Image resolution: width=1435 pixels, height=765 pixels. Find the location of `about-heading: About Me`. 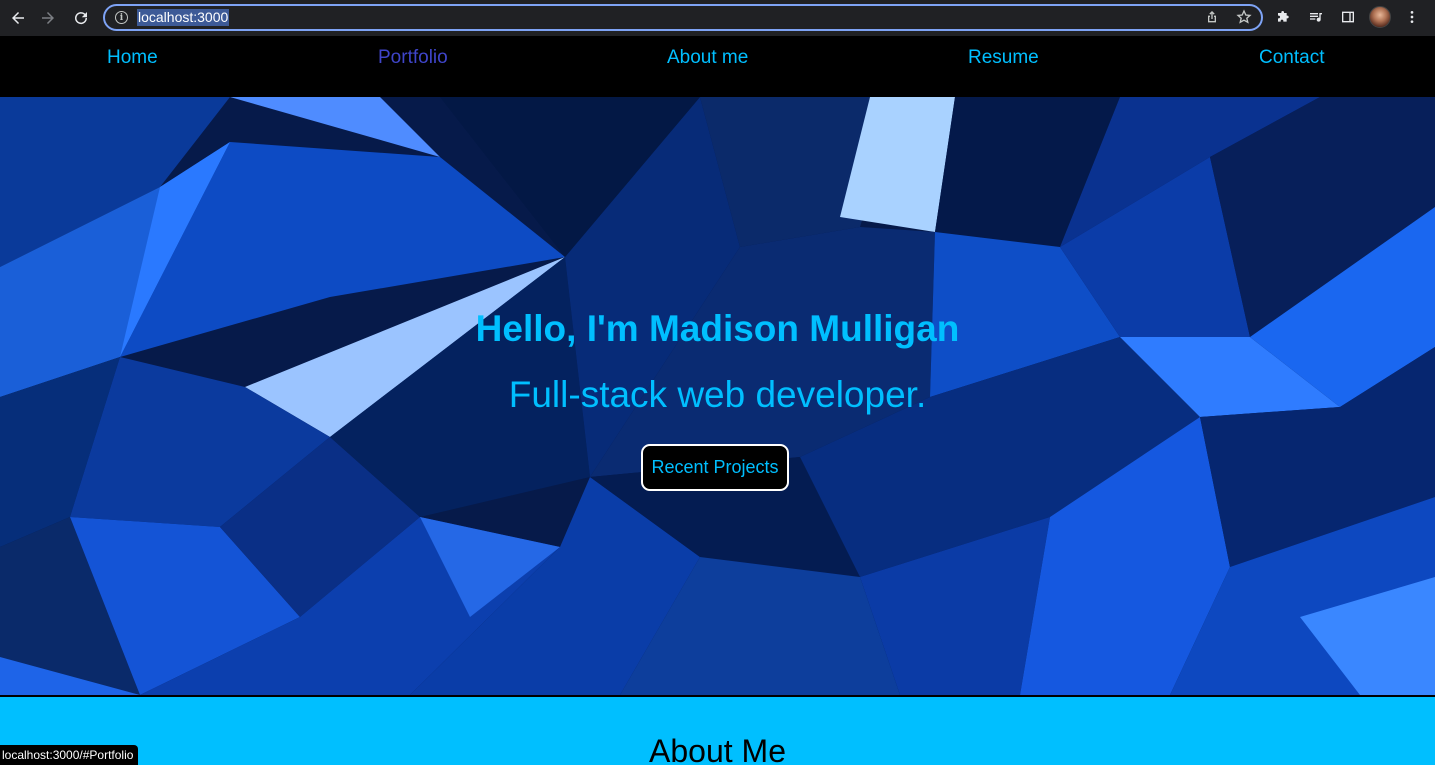

about-heading: About Me is located at coordinates (717, 749).